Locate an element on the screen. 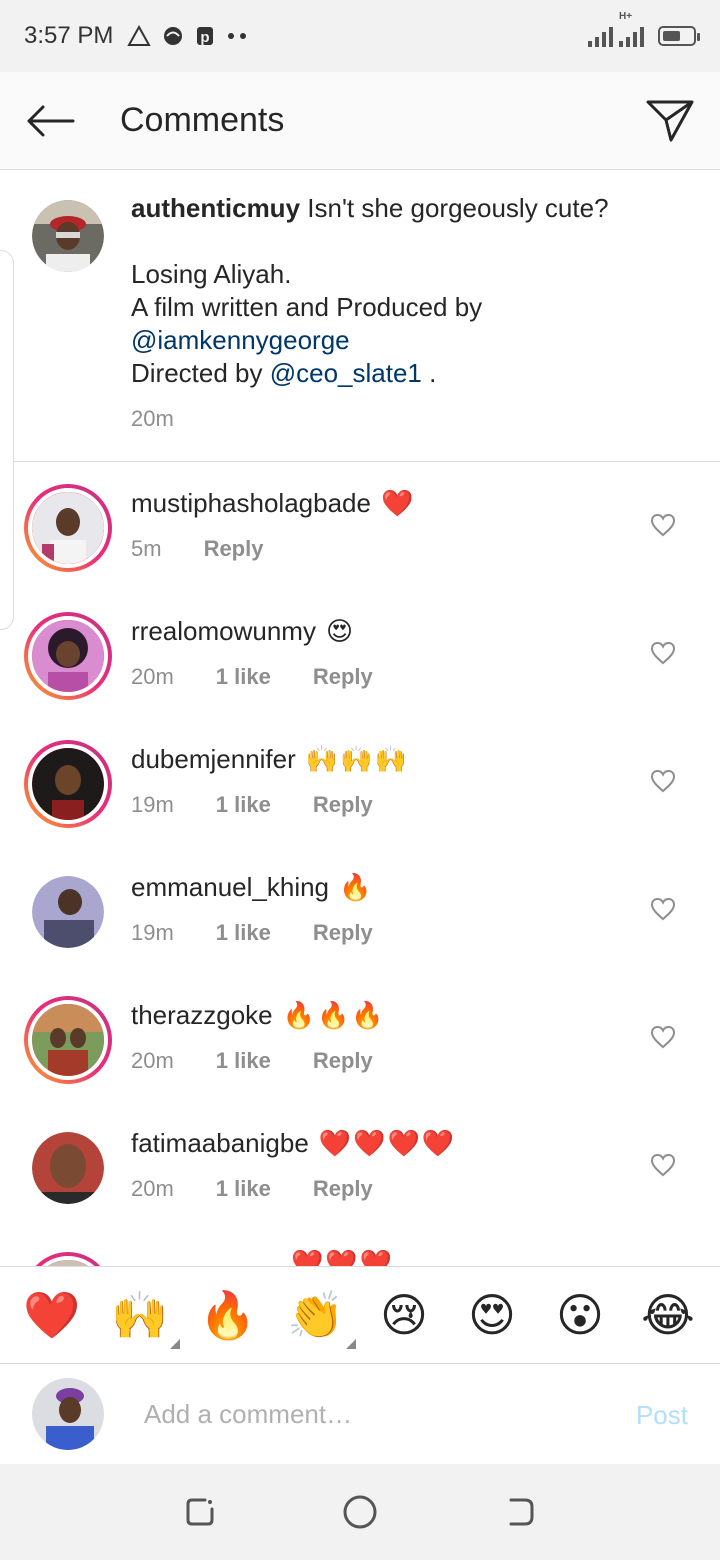 This screenshot has height=1560, width=720. caption-username: authenticmuy is located at coordinates (215, 208).